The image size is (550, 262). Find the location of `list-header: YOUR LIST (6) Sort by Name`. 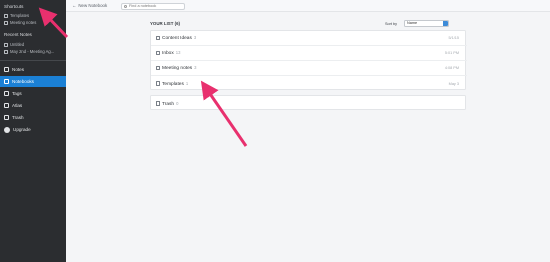

list-header: YOUR LIST (6) Sort by Name is located at coordinates (308, 24).